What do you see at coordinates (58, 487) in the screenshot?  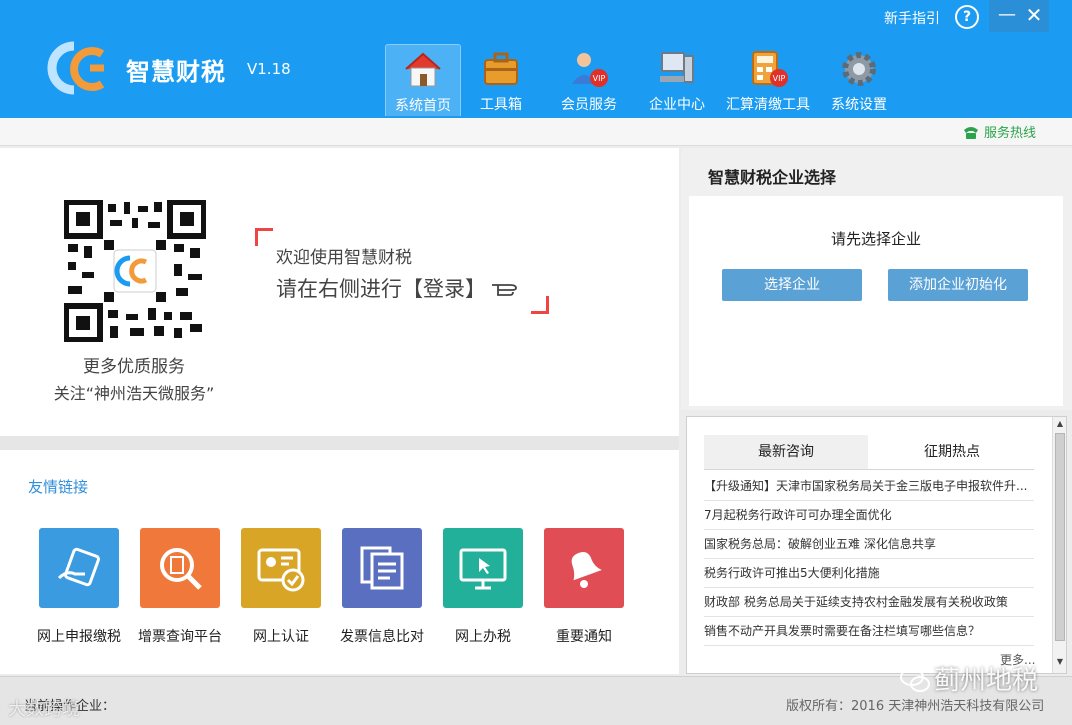 I see `links-title: 友情链接` at bounding box center [58, 487].